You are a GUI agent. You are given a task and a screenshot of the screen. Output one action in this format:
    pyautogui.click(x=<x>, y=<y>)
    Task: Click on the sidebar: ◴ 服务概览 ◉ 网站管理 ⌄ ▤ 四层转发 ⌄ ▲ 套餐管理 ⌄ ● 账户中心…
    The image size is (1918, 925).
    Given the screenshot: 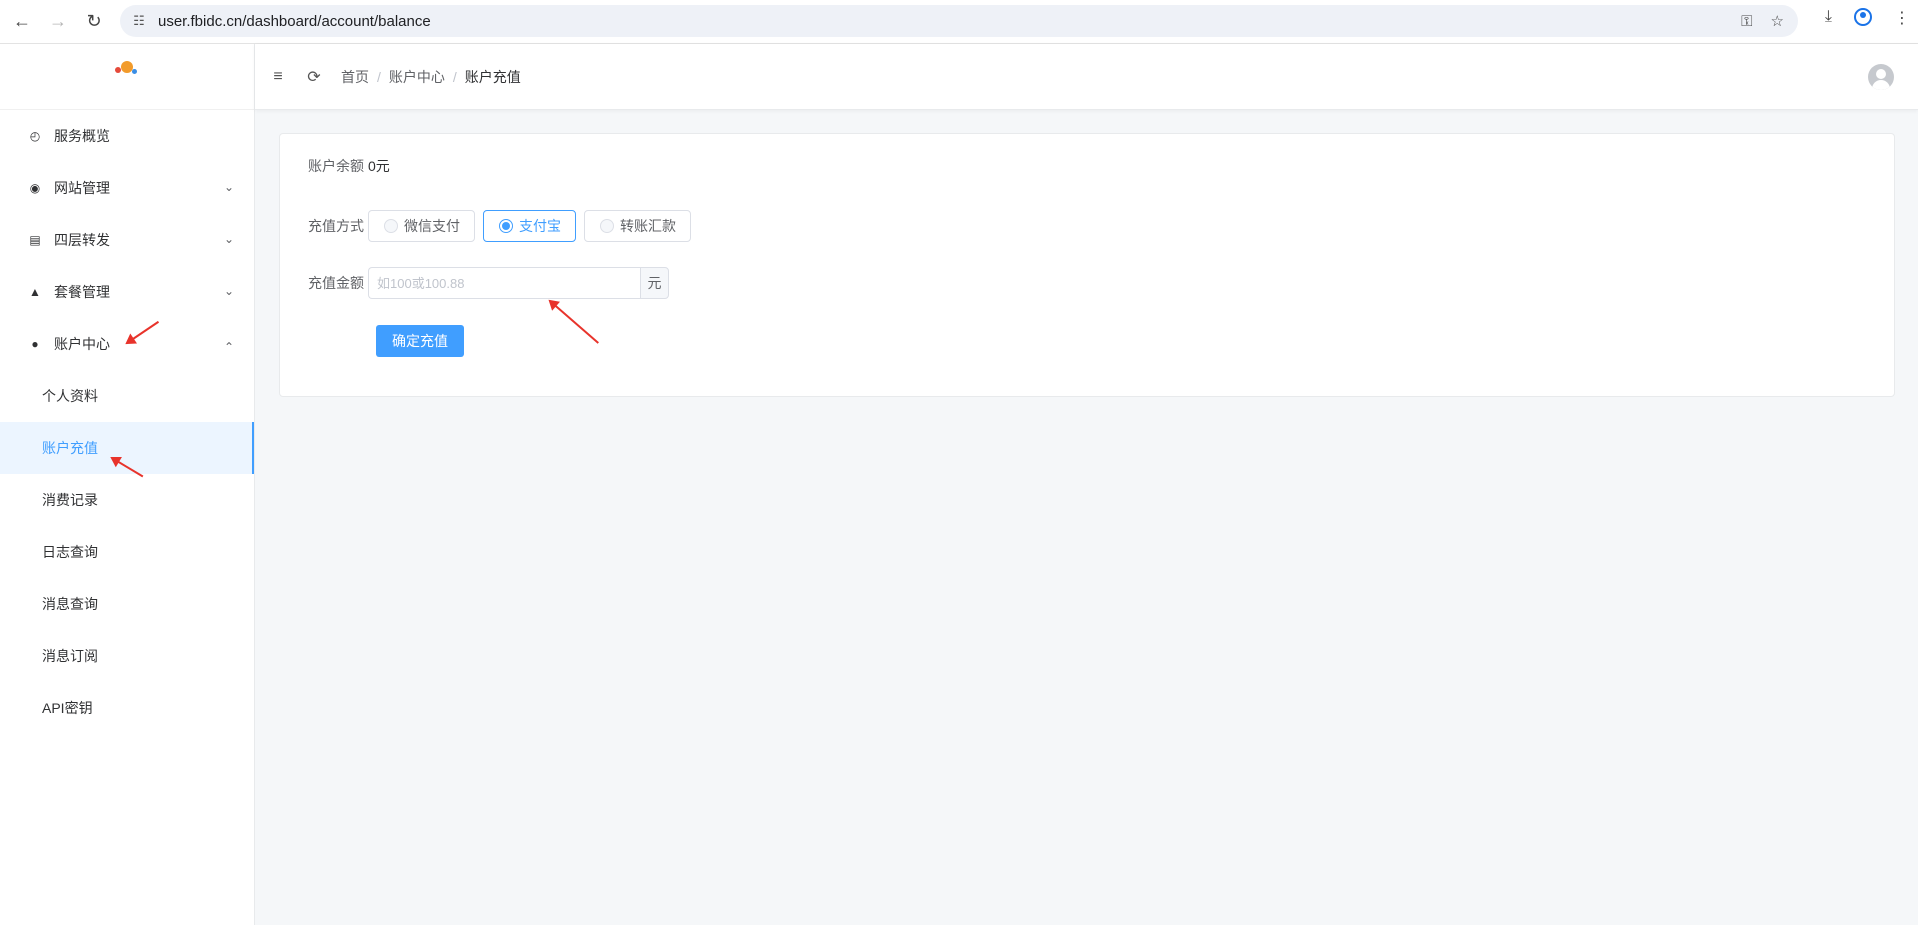 What is the action you would take?
    pyautogui.click(x=127, y=484)
    